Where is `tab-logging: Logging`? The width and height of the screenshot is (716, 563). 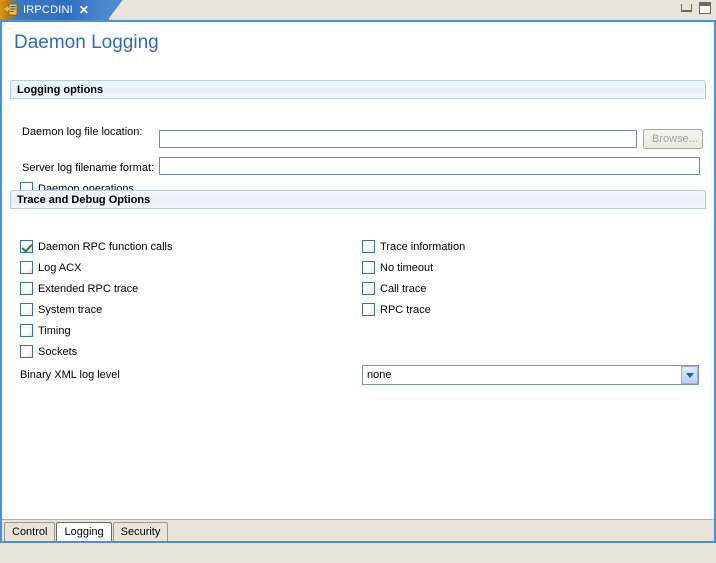 tab-logging: Logging is located at coordinates (84, 531).